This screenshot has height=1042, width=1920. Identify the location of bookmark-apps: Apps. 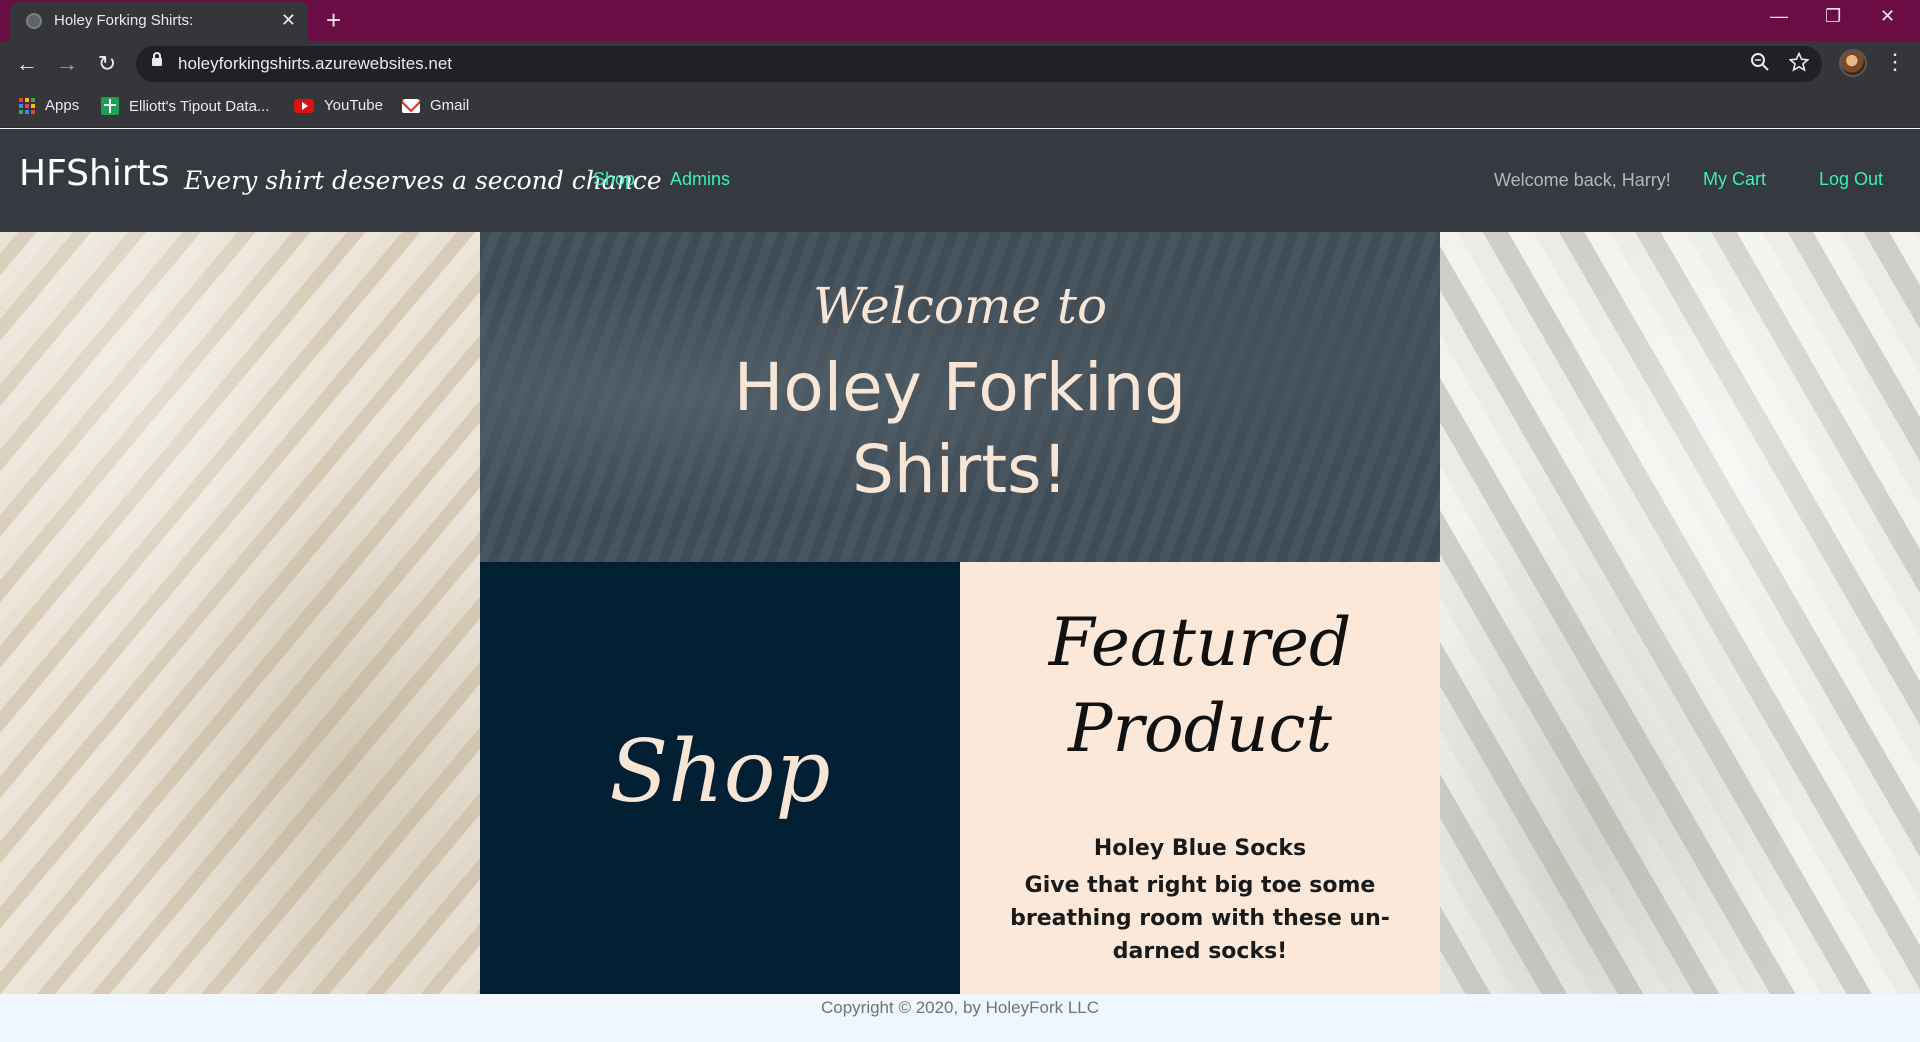
(49, 105).